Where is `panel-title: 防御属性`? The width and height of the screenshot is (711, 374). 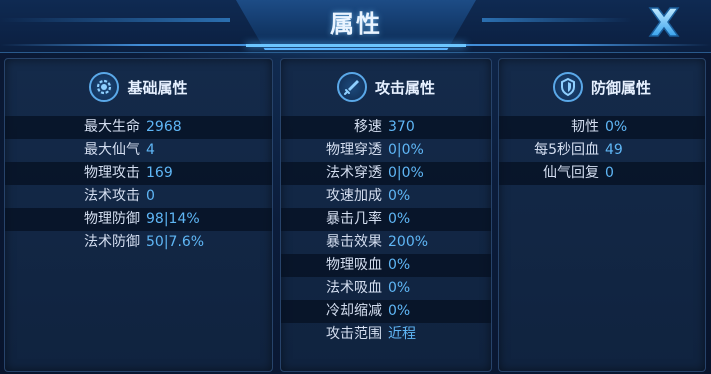
panel-title: 防御属性 is located at coordinates (620, 87).